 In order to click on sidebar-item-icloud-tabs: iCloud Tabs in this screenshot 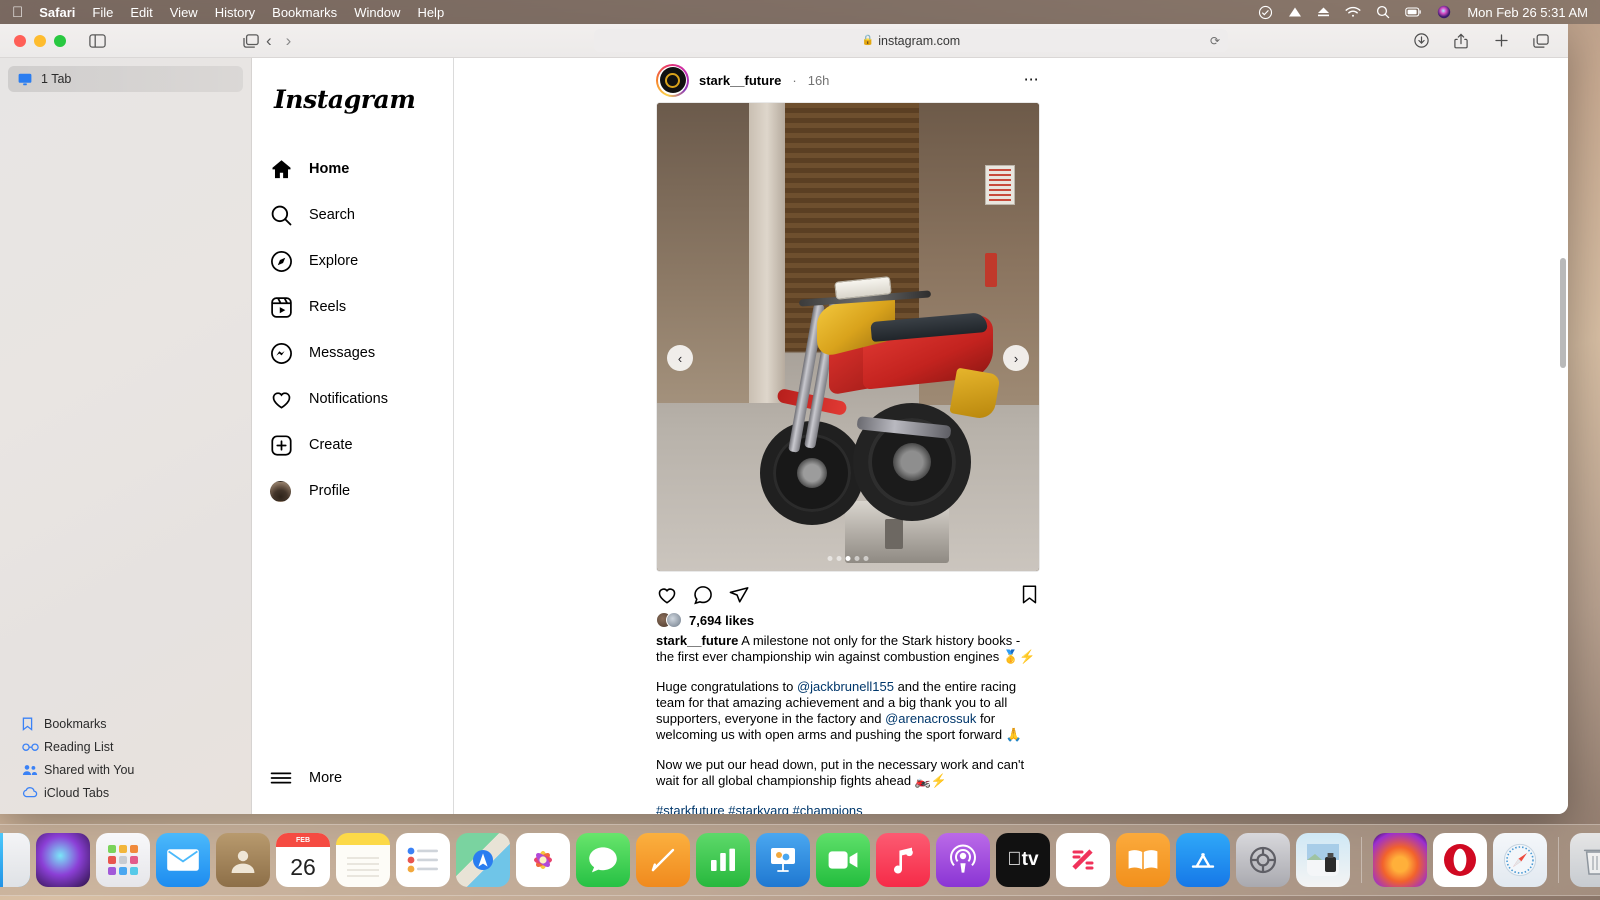, I will do `click(125, 792)`.